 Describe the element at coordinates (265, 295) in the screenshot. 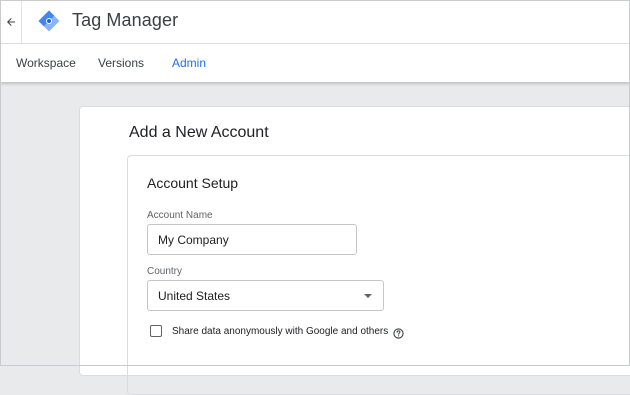

I see `country-select: United States` at that location.